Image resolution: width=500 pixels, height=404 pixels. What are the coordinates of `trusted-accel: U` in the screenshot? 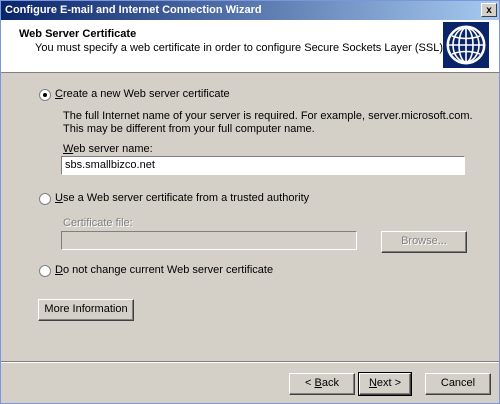 It's located at (59, 198).